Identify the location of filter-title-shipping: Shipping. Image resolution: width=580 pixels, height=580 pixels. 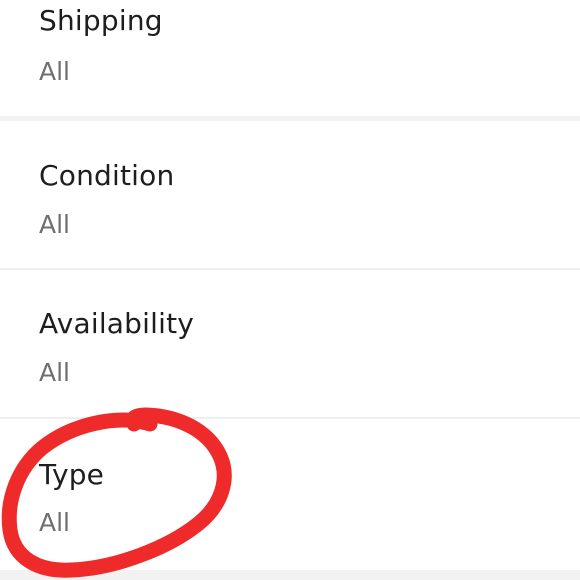
(101, 20).